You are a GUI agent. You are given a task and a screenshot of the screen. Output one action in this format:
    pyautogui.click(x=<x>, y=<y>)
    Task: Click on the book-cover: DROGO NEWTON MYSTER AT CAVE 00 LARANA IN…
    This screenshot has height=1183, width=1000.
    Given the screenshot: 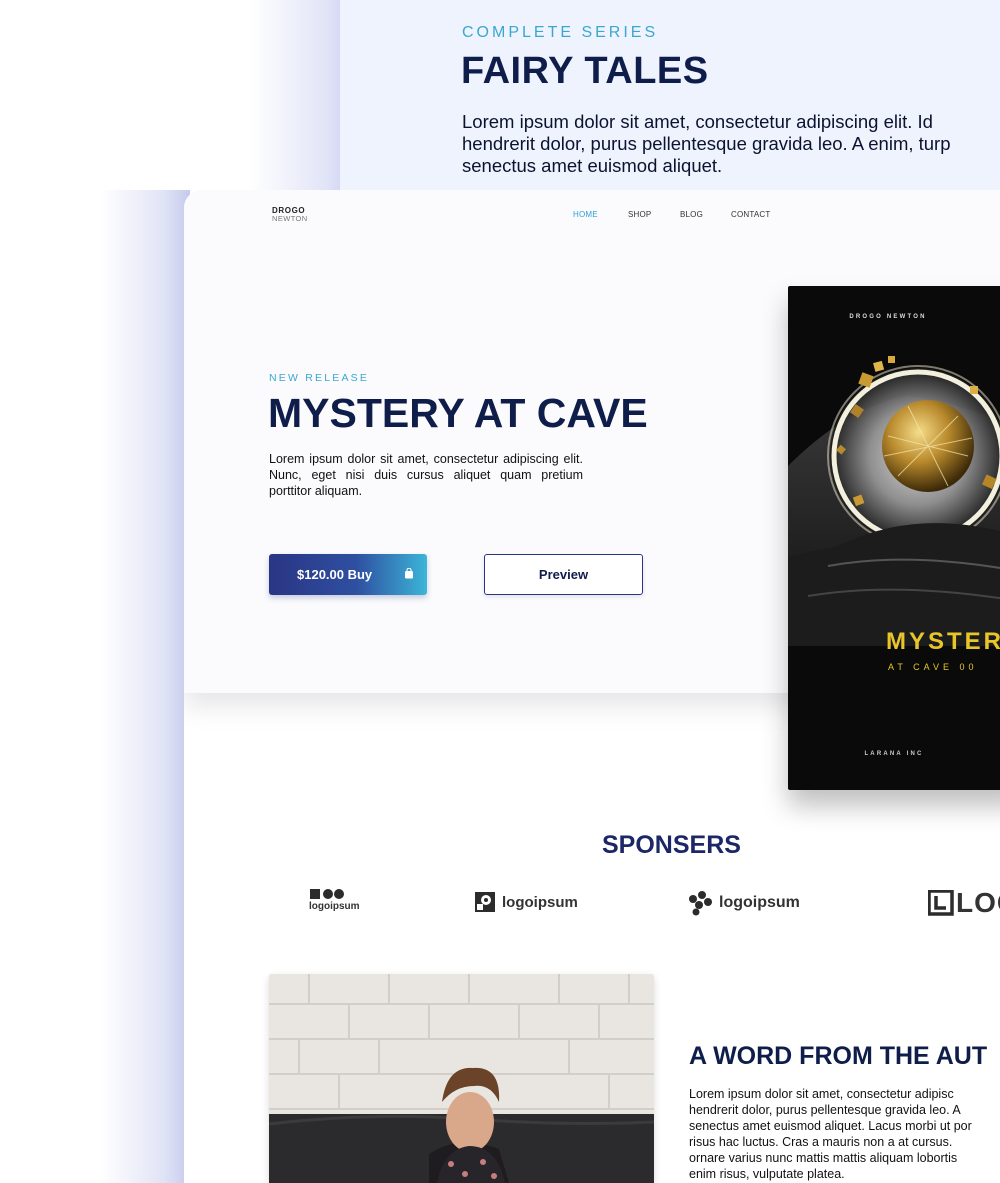 What is the action you would take?
    pyautogui.click(x=894, y=538)
    